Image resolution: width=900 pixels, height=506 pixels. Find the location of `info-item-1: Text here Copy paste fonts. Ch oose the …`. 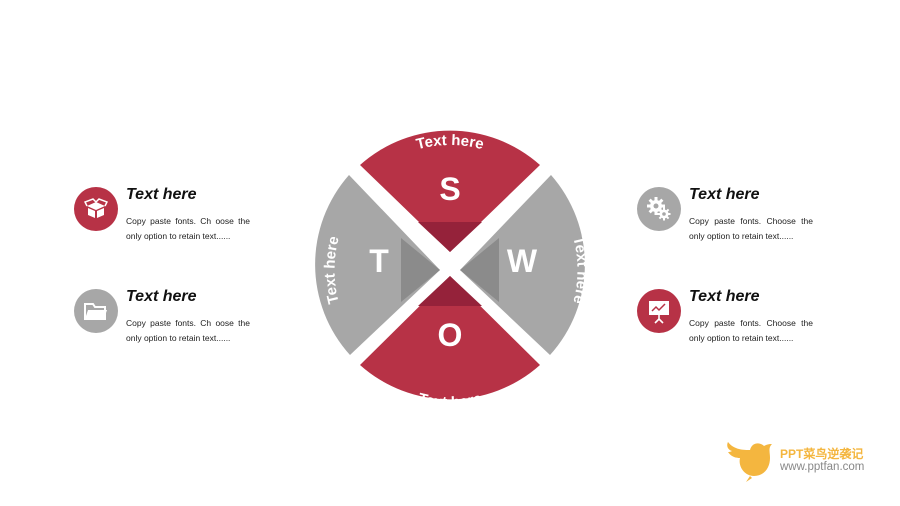

info-item-1: Text here Copy paste fonts. Ch oose the … is located at coordinates (204, 221).